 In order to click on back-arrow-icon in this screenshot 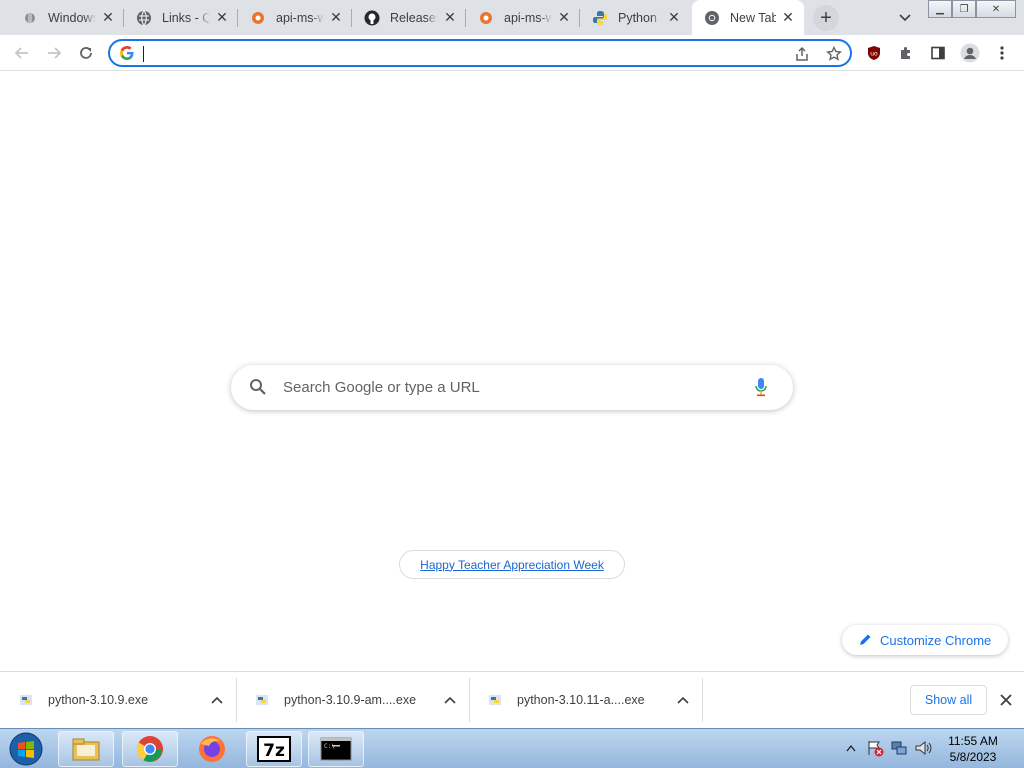, I will do `click(21, 53)`.